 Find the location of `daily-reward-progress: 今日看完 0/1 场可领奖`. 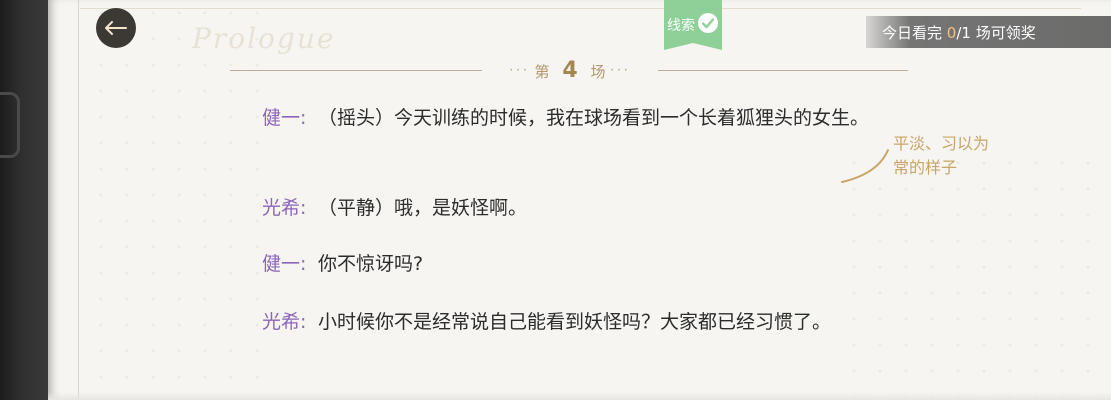

daily-reward-progress: 今日看完 0/1 场可领奖 is located at coordinates (988, 32).